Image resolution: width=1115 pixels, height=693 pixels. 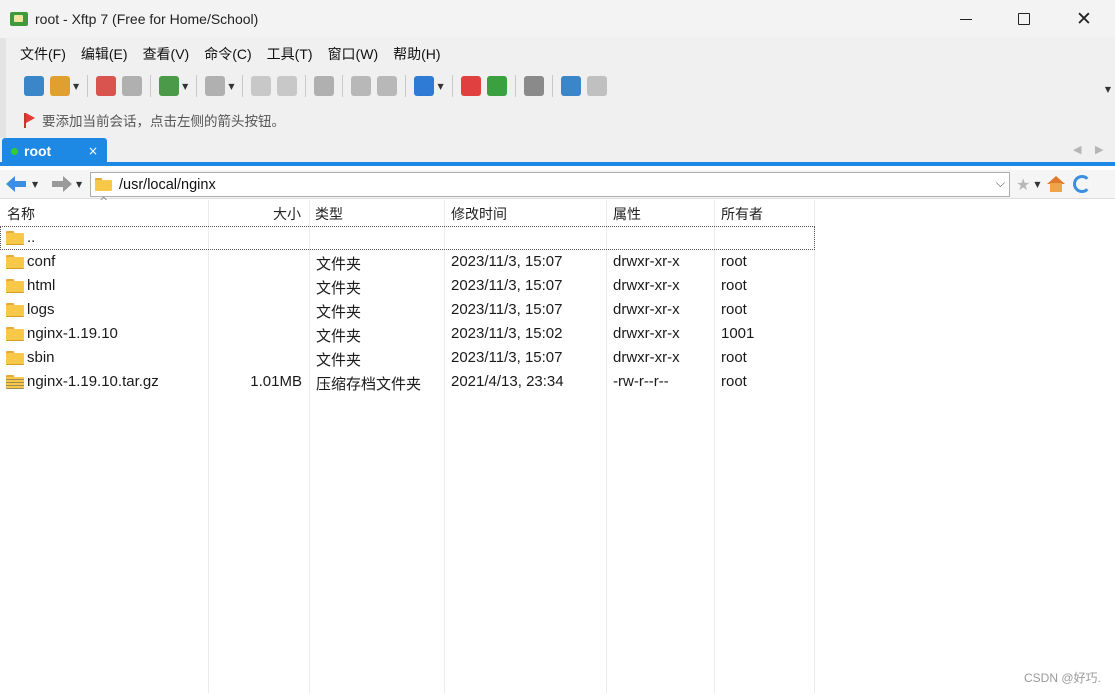 What do you see at coordinates (166, 54) in the screenshot?
I see `menu-item: 查看(V)` at bounding box center [166, 54].